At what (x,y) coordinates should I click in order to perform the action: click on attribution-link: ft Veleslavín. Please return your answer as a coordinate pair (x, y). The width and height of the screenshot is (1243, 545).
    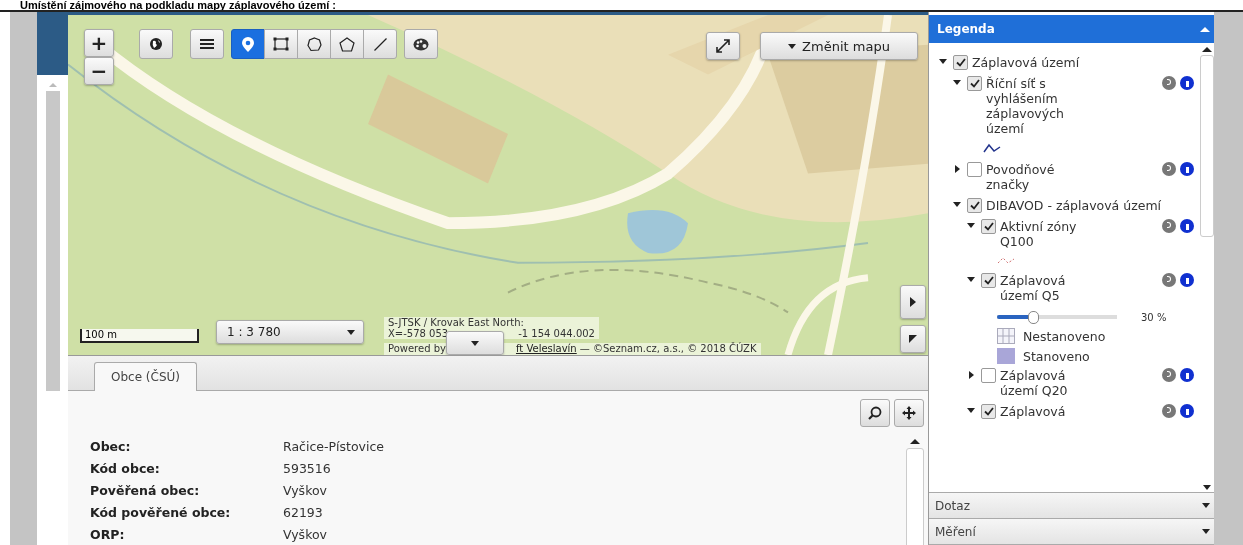
    Looking at the image, I should click on (546, 349).